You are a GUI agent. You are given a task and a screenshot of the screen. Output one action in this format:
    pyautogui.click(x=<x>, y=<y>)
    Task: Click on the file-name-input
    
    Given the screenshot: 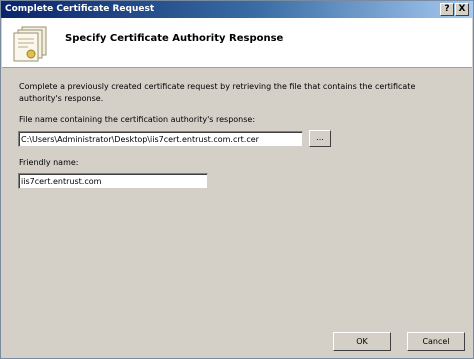 What is the action you would take?
    pyautogui.click(x=160, y=139)
    